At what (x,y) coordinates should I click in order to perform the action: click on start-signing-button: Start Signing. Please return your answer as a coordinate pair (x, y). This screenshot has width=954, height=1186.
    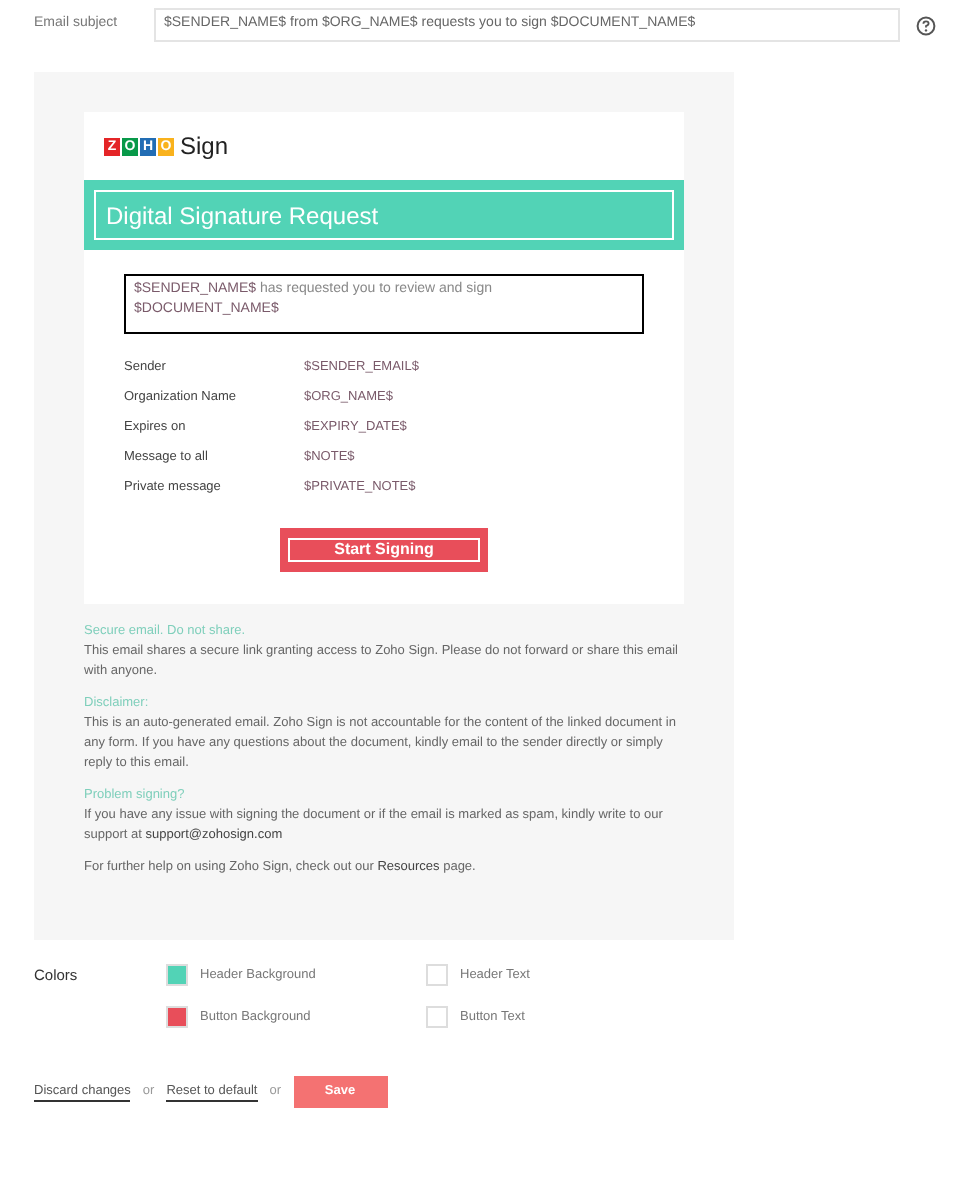
    Looking at the image, I should click on (384, 550).